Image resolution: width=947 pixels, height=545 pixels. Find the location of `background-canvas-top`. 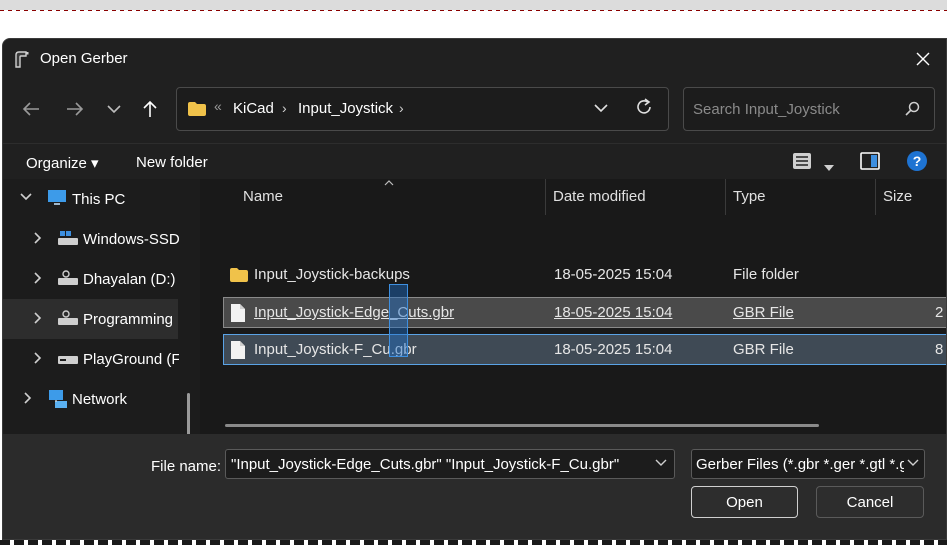

background-canvas-top is located at coordinates (473, 19).